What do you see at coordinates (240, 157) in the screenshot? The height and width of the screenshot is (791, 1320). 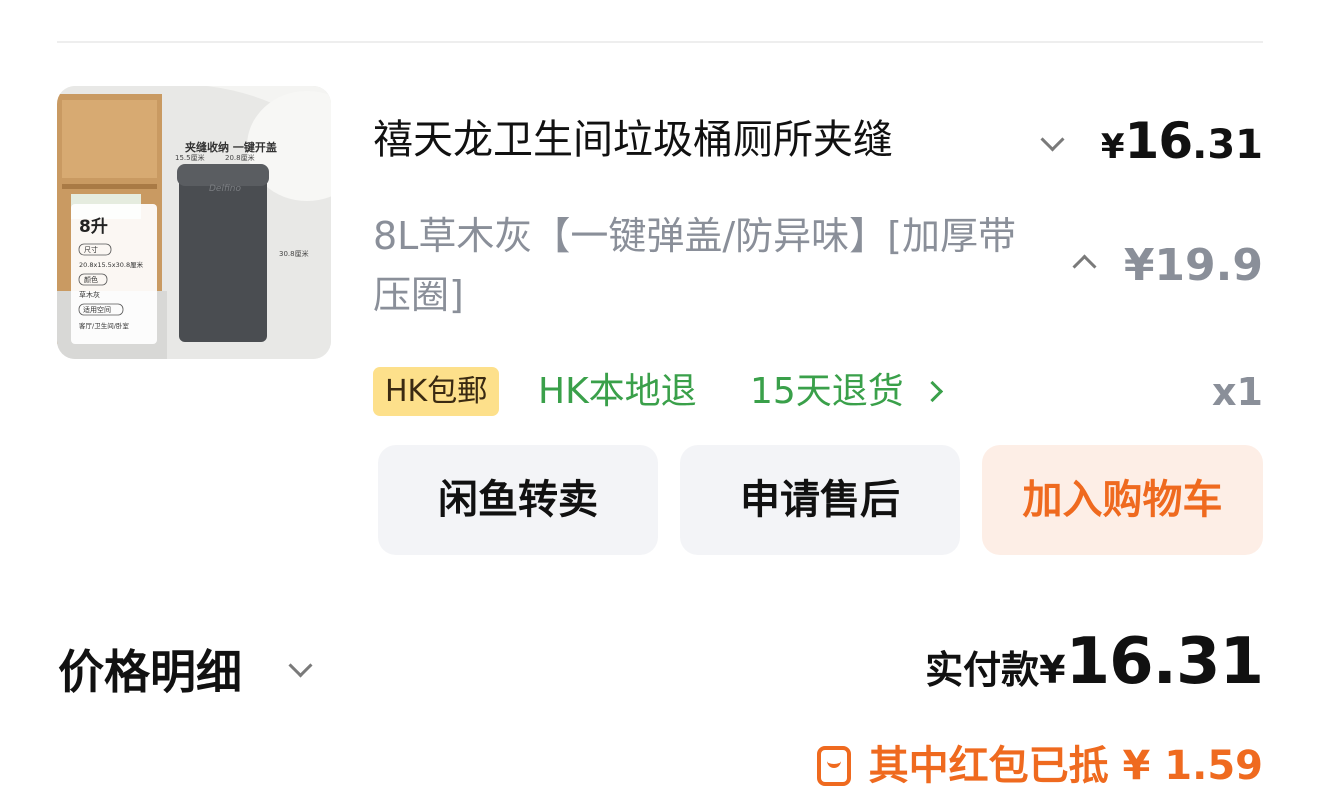 I see `image-dim-depth: 20.8厘米` at bounding box center [240, 157].